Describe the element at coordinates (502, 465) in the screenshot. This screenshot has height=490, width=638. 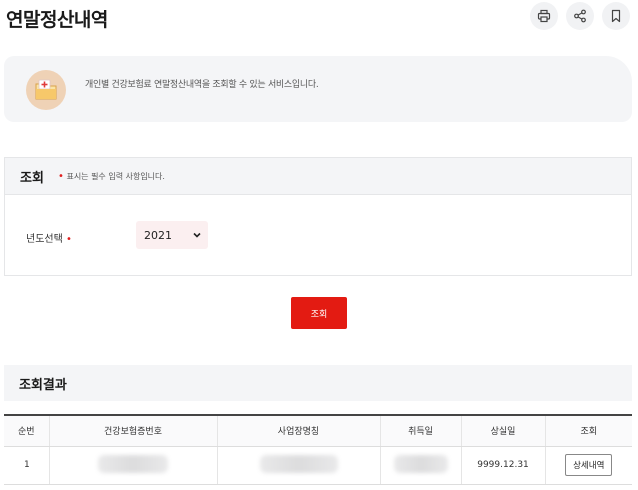
I see `loss-date-cell: 9999.12.31` at that location.